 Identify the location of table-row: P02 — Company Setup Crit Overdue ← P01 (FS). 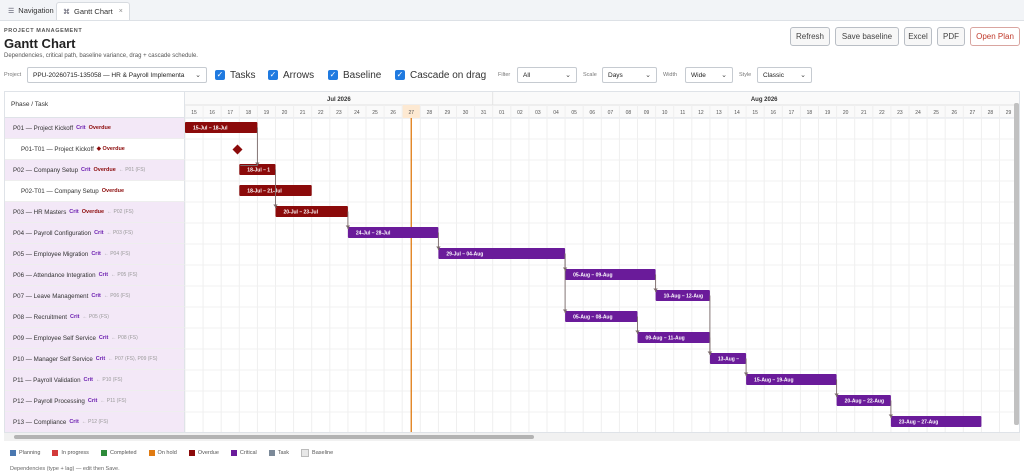
(95, 170).